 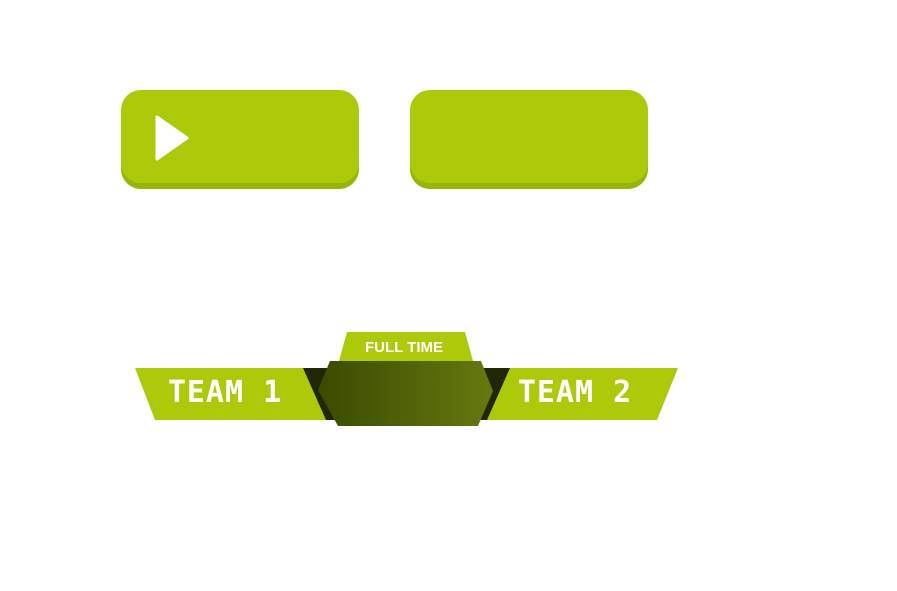 What do you see at coordinates (225, 392) in the screenshot?
I see `team-left-name: TEAM 1` at bounding box center [225, 392].